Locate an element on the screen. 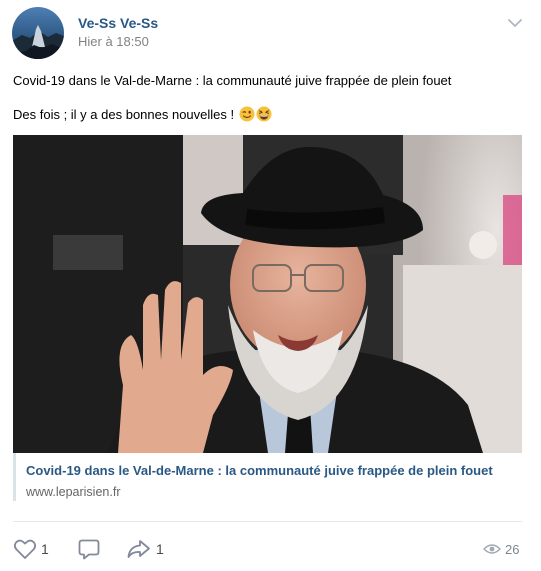 This screenshot has height=571, width=541. link-preview-domain: www.leparisien.fr is located at coordinates (73, 492).